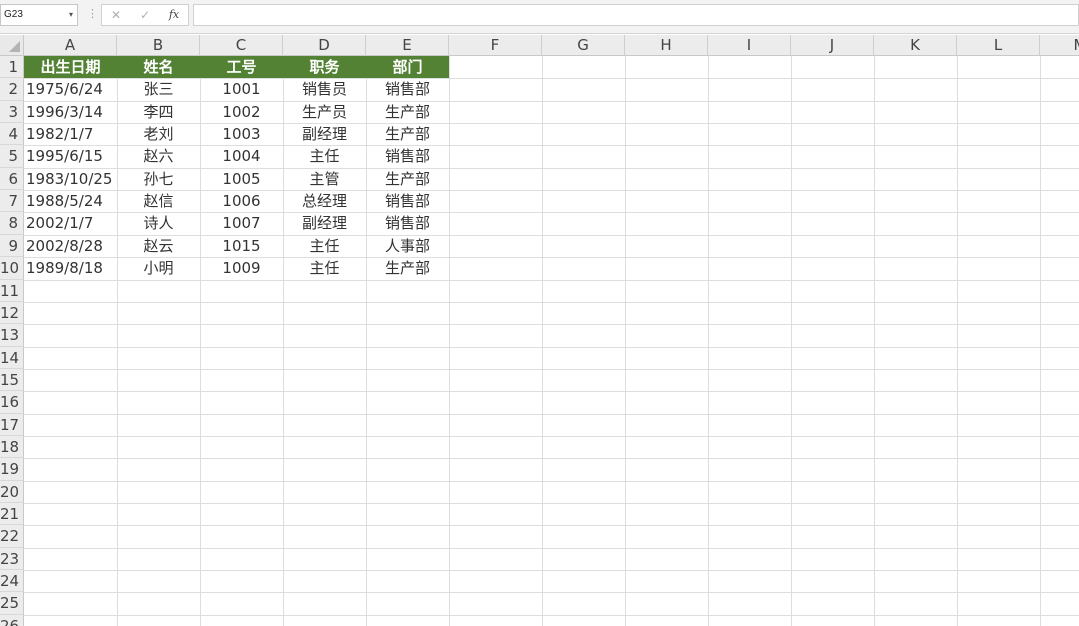 This screenshot has height=626, width=1079. Describe the element at coordinates (70, 134) in the screenshot. I see `table-cell: 1982/1/7` at that location.